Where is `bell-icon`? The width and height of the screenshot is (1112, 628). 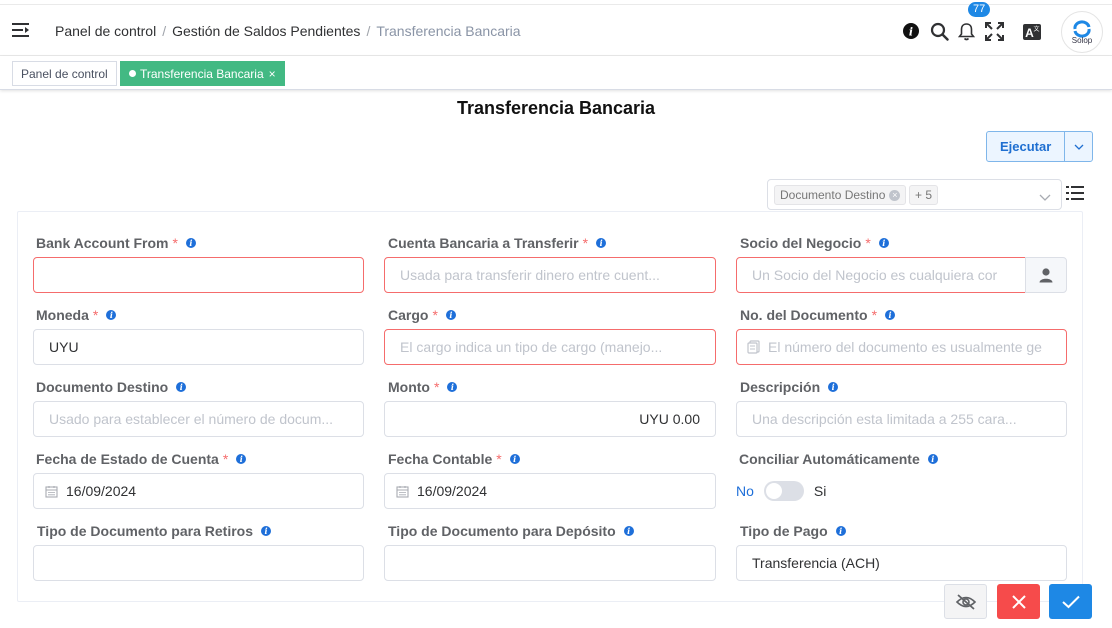 bell-icon is located at coordinates (966, 31).